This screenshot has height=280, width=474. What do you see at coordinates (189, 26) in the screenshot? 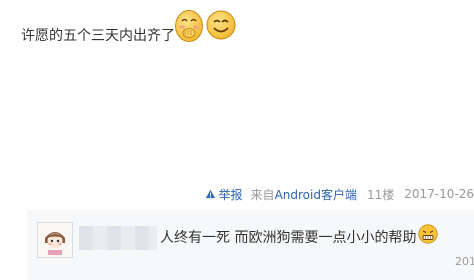
I see `shy-emoji-icon` at bounding box center [189, 26].